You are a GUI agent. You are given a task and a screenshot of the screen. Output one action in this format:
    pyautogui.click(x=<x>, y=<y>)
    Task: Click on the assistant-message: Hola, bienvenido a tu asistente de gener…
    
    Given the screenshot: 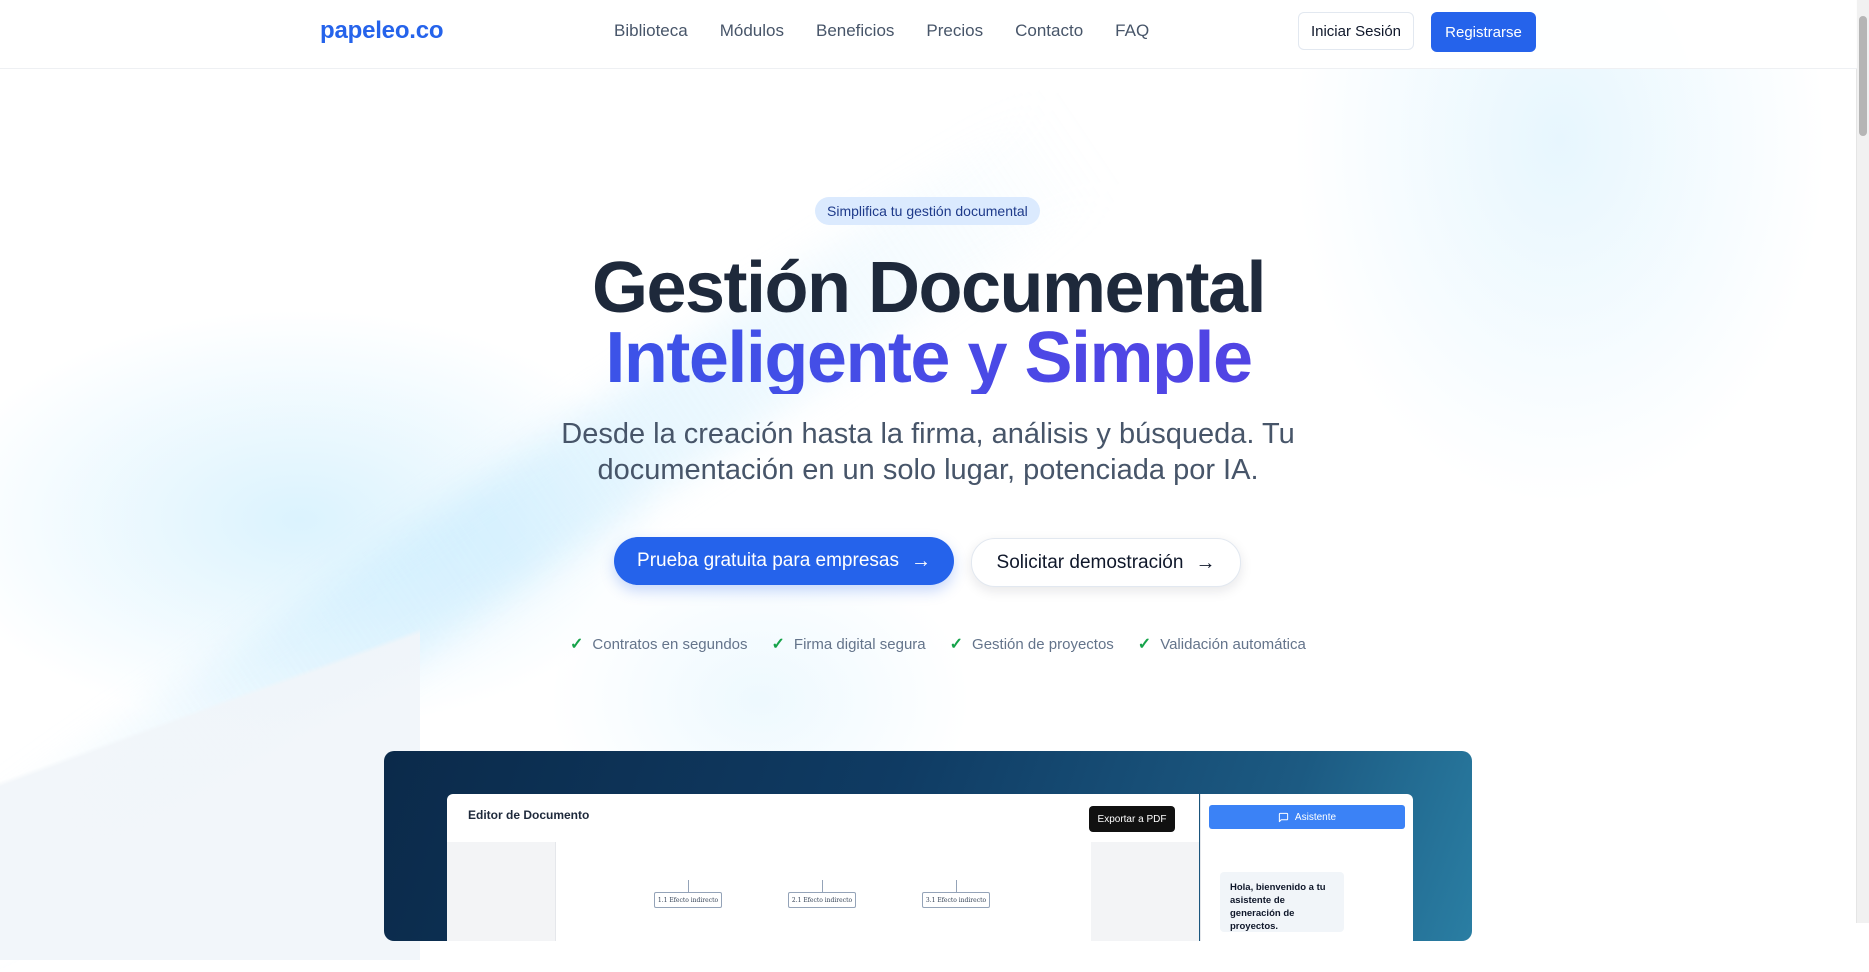 What is the action you would take?
    pyautogui.click(x=1282, y=902)
    